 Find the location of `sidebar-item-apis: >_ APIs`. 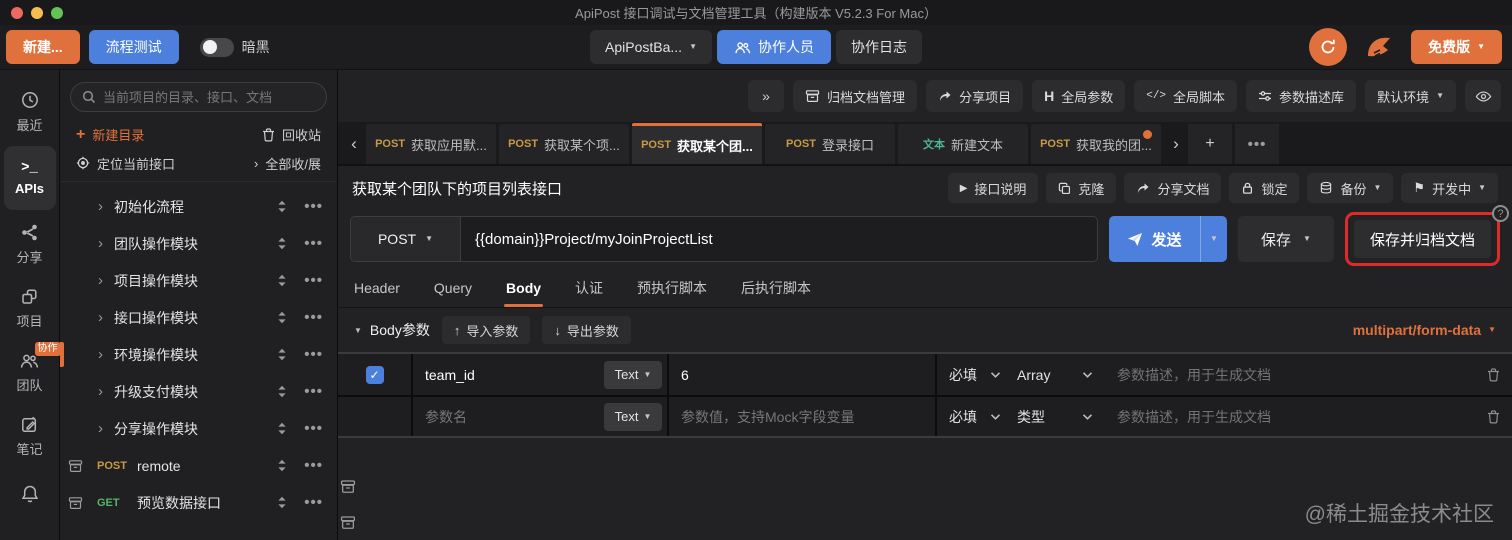

sidebar-item-apis: >_ APIs is located at coordinates (29, 178).